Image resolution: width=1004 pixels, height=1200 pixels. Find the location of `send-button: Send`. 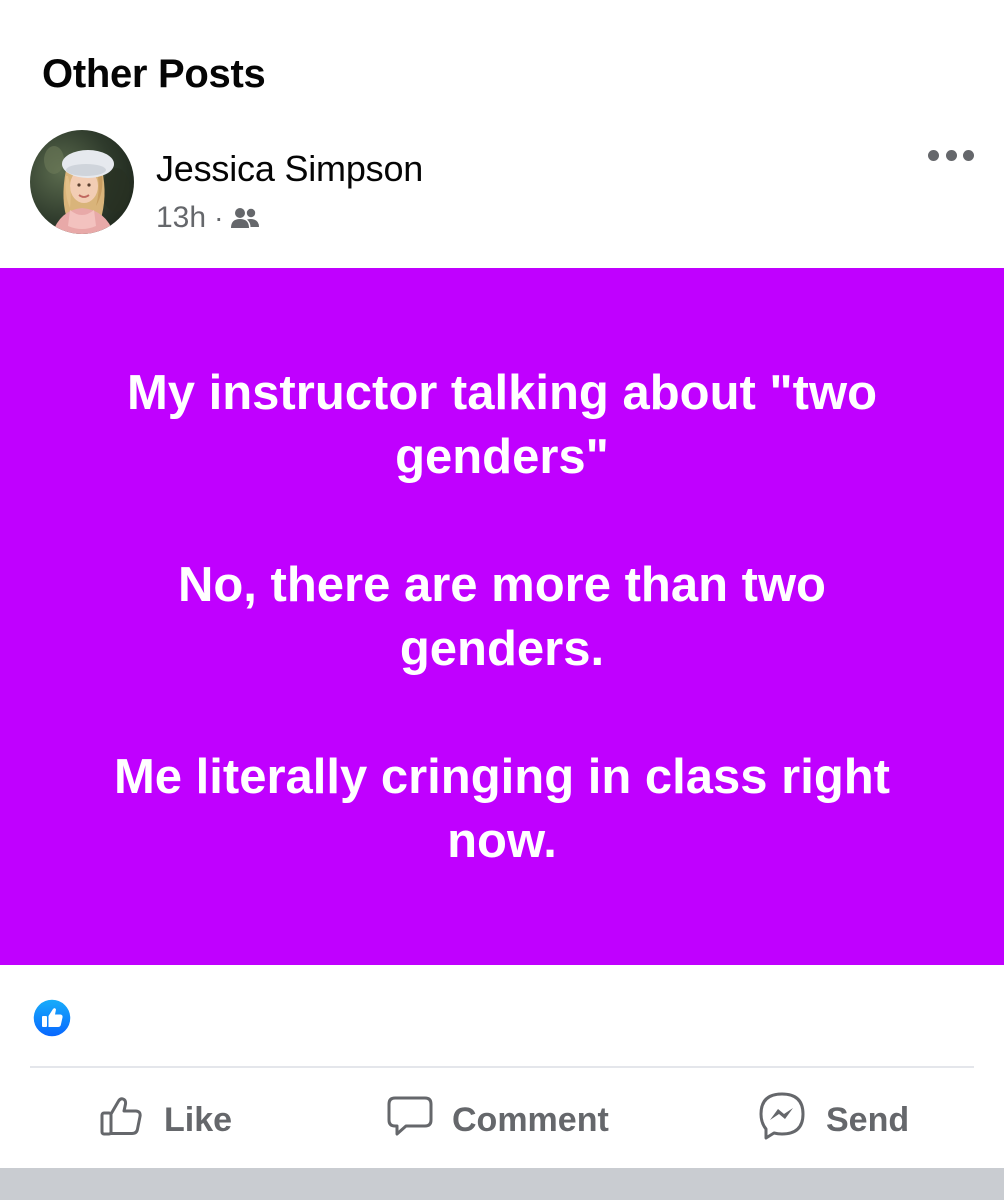

send-button: Send is located at coordinates (832, 1120).